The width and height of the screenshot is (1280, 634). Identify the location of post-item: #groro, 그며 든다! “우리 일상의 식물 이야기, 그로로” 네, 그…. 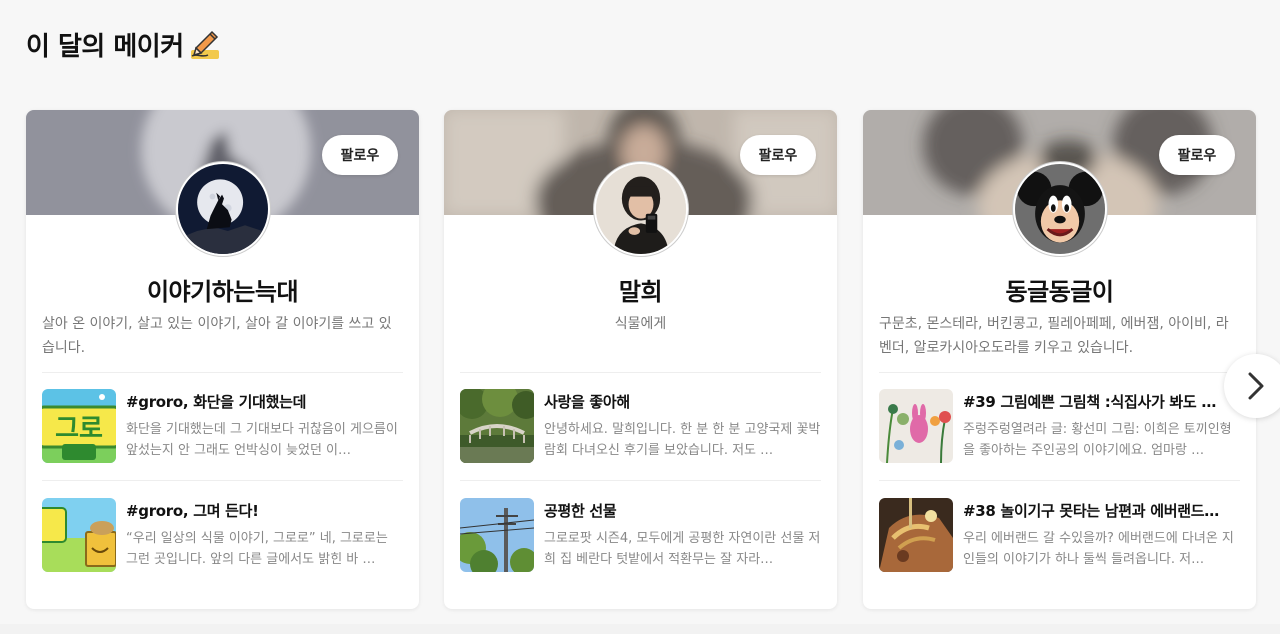
(222, 536).